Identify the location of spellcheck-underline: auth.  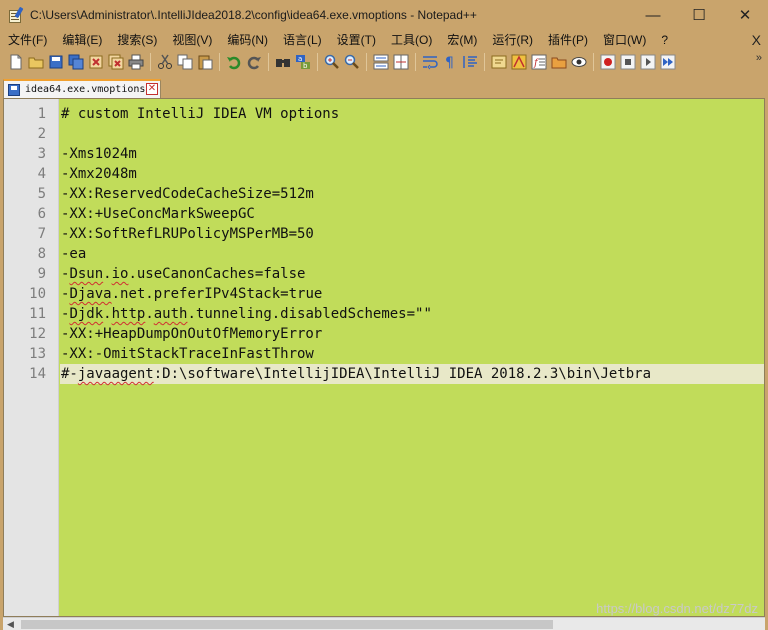
(170, 314).